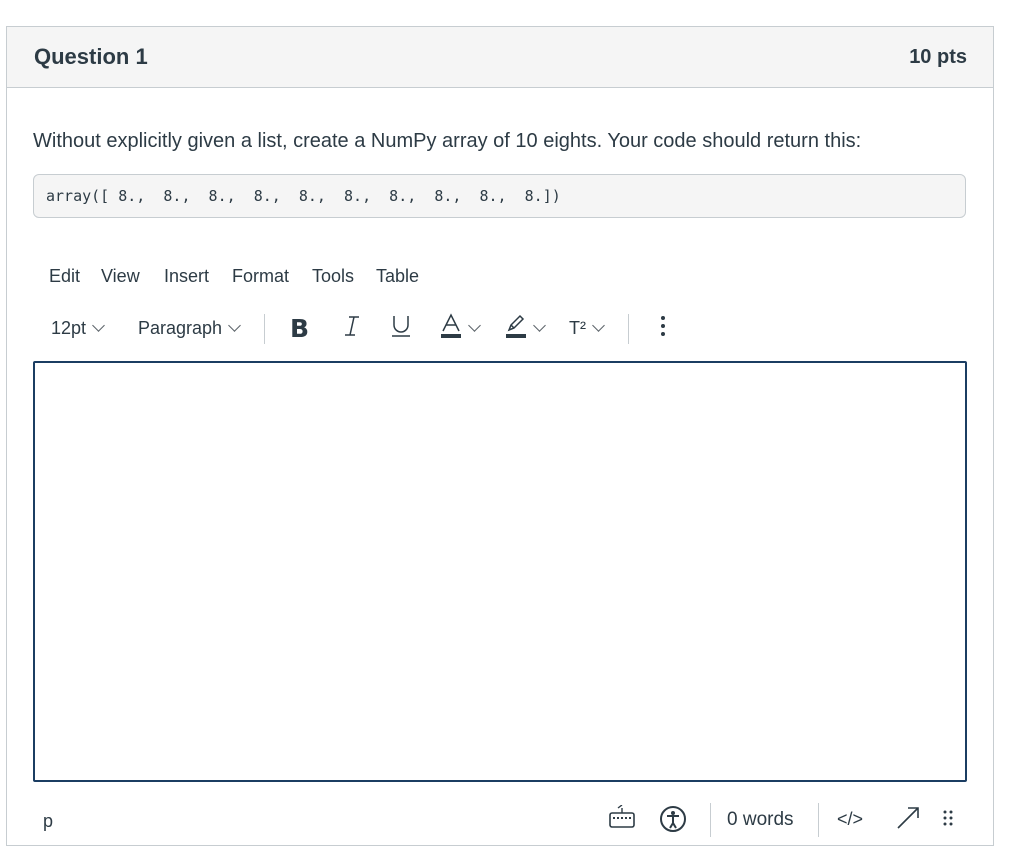  I want to click on fullscreen-icon, so click(908, 821).